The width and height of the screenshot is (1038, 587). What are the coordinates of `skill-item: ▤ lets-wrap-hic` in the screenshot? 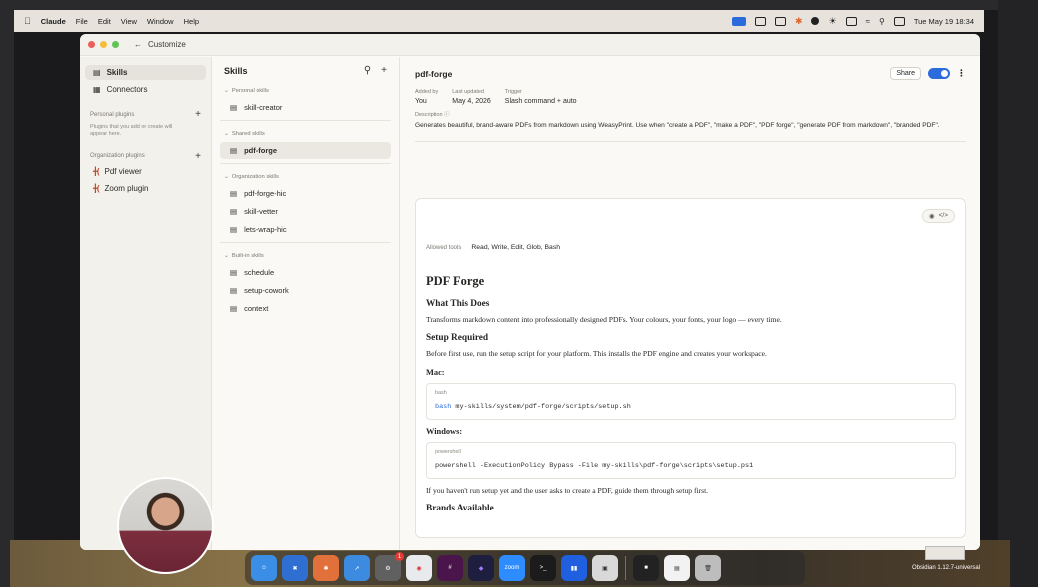 It's located at (305, 229).